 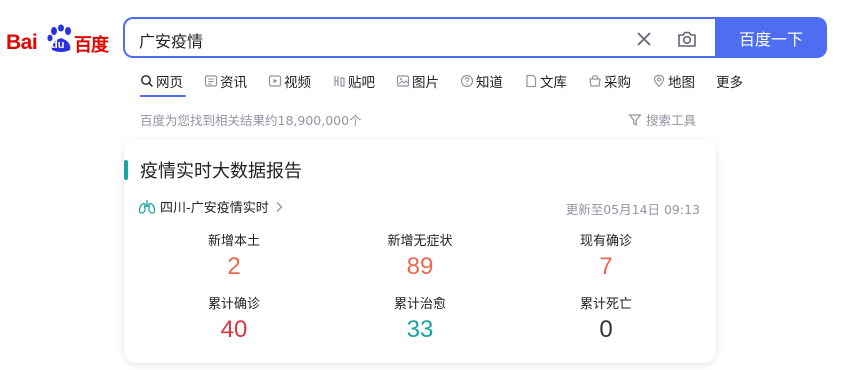 I want to click on tieba-icon, so click(x=339, y=81).